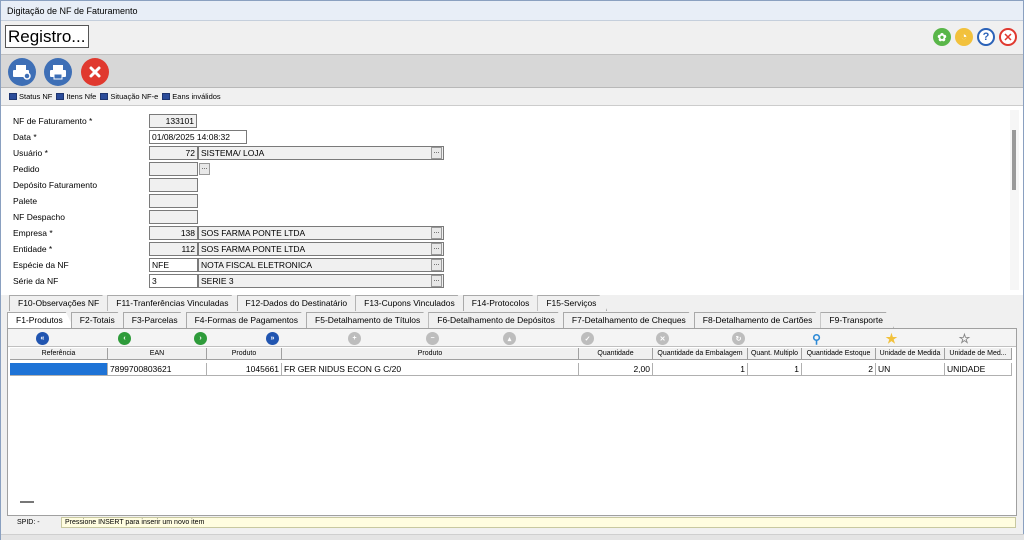  Describe the element at coordinates (33, 249) in the screenshot. I see `entidade-label: Entidade *` at that location.